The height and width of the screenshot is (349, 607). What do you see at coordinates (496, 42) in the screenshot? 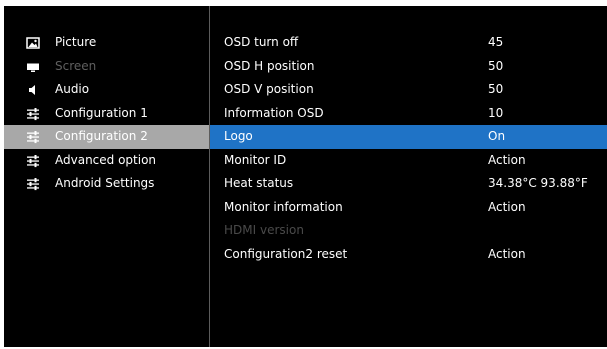
I see `setting-value: 45` at bounding box center [496, 42].